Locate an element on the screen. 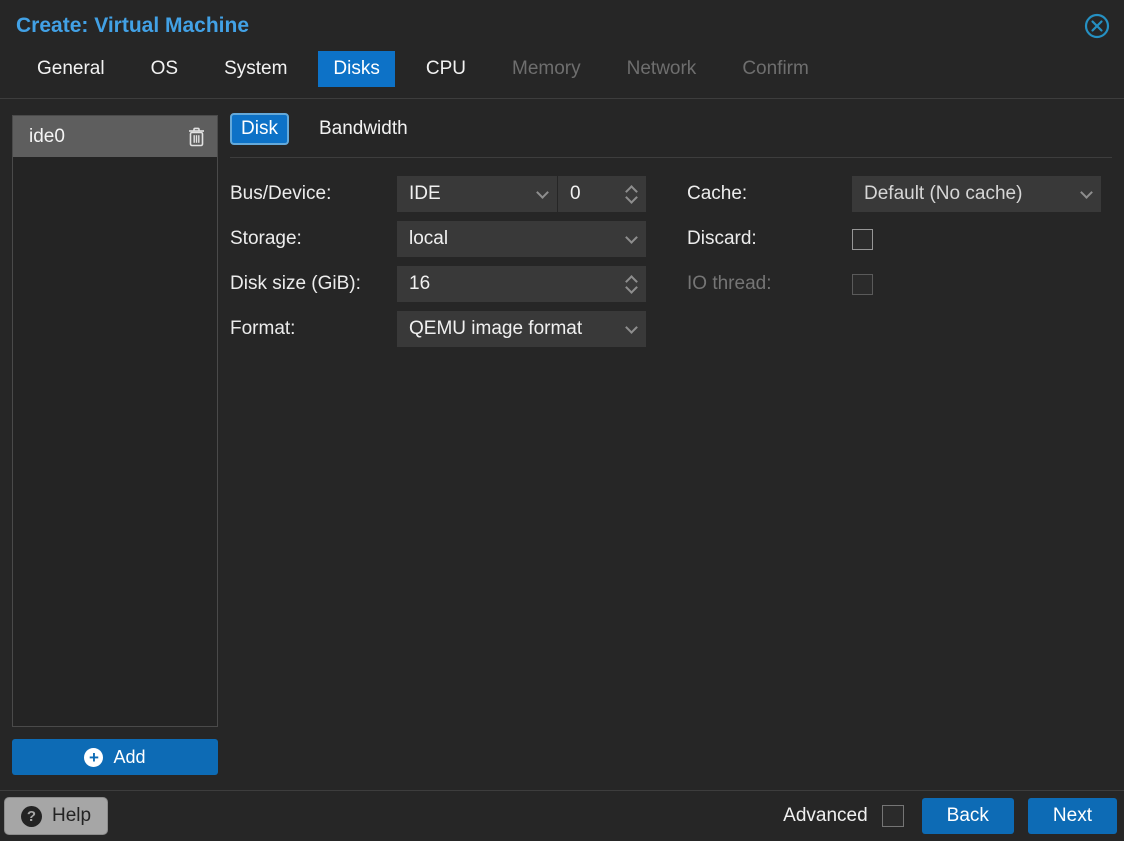 The height and width of the screenshot is (841, 1124). subtab-bandwidth: Bandwidth is located at coordinates (363, 129).